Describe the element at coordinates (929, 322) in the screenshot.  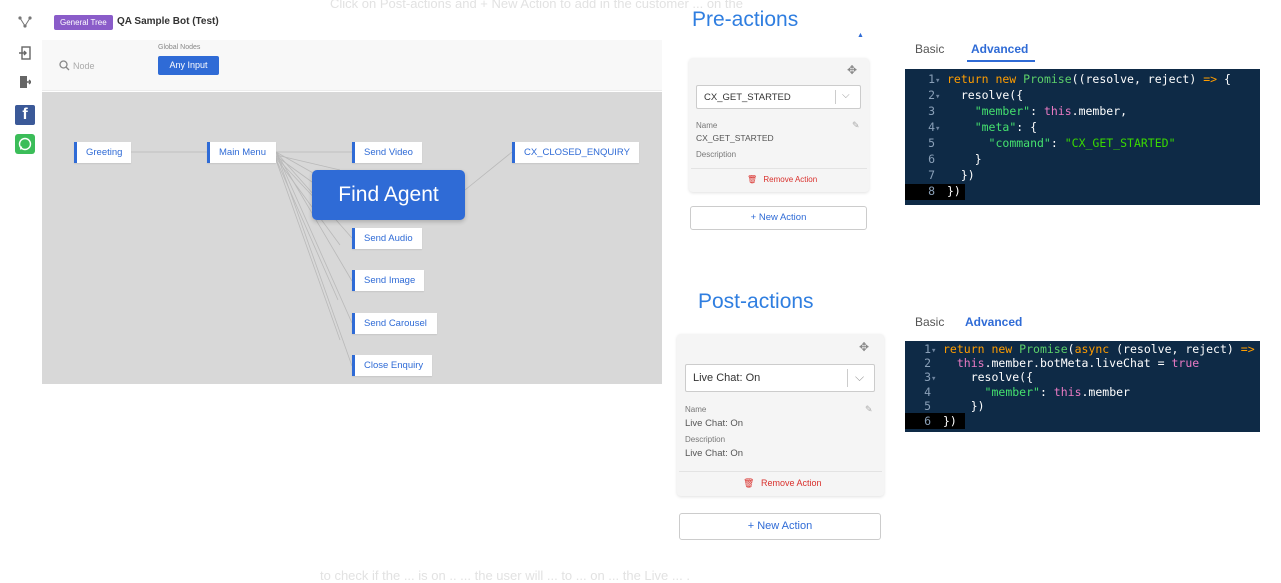
I see `tab-basic-bottom: Basic` at that location.